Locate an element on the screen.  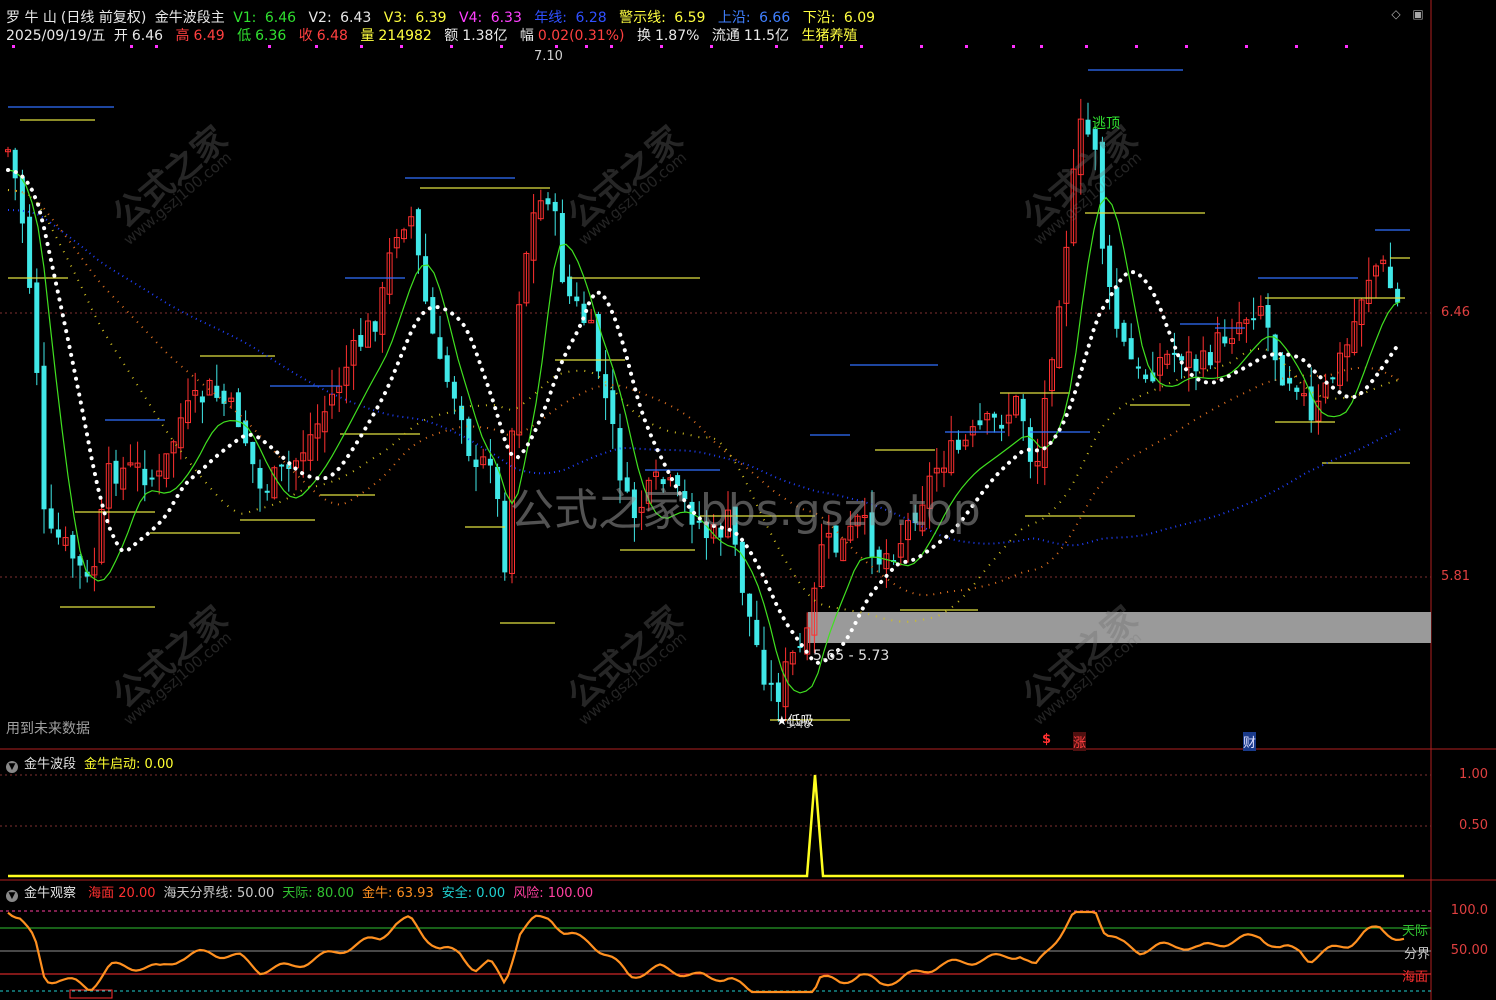
center-watermark: 公式之家 bbs.gszb.top is located at coordinates (745, 510).